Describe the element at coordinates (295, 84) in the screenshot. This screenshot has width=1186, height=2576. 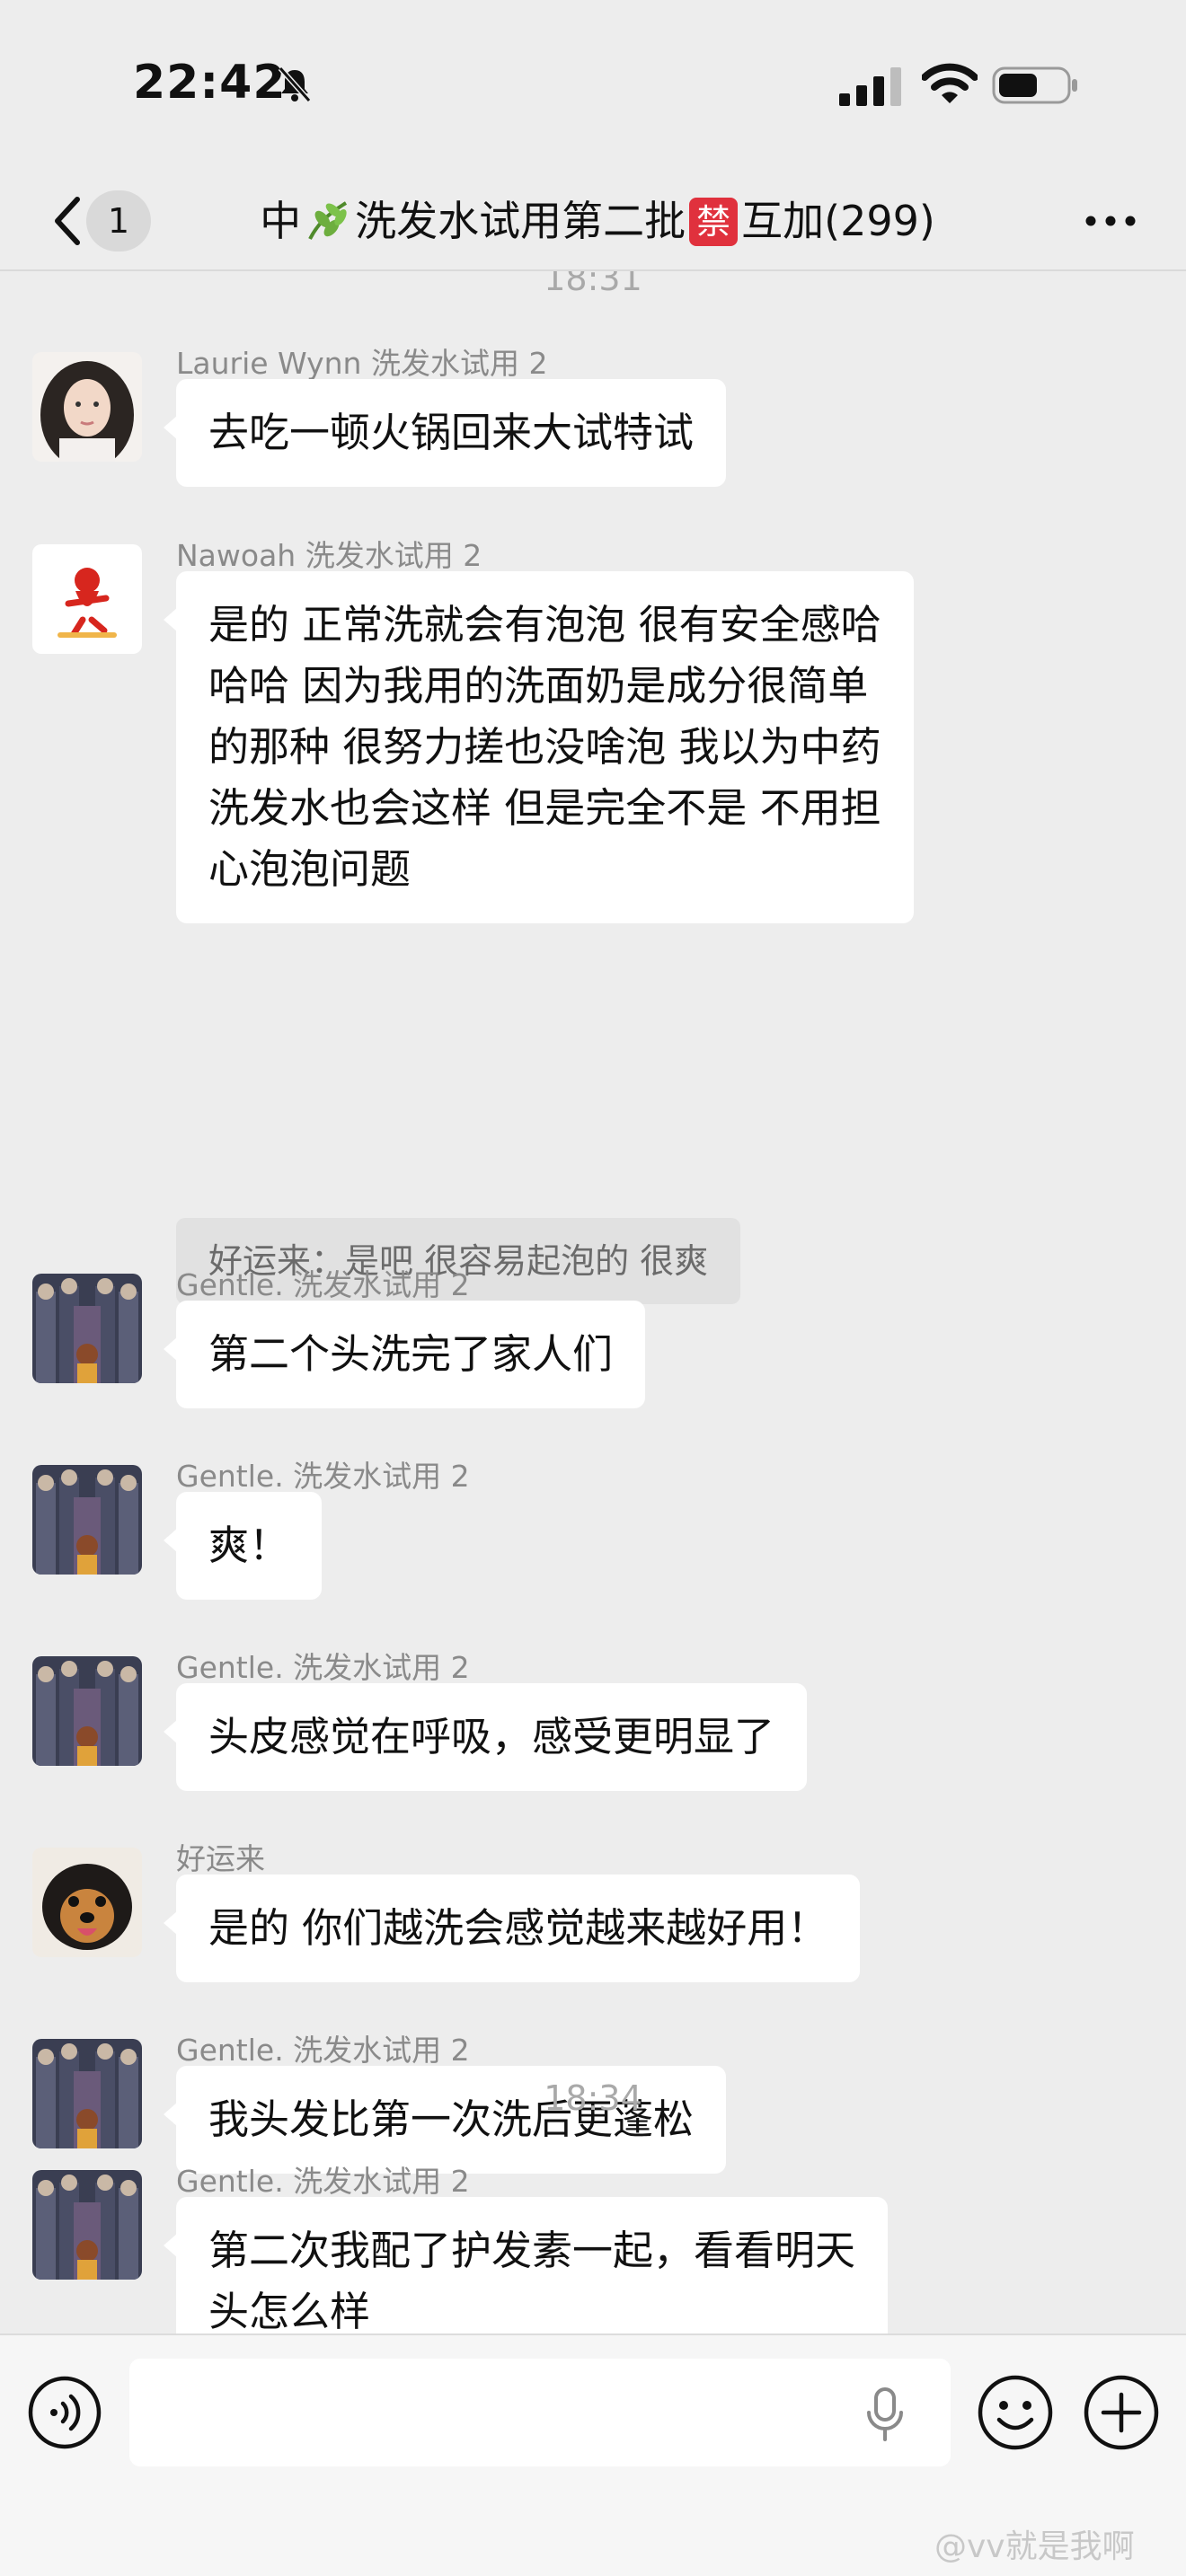
I see `silent-bell-icon` at that location.